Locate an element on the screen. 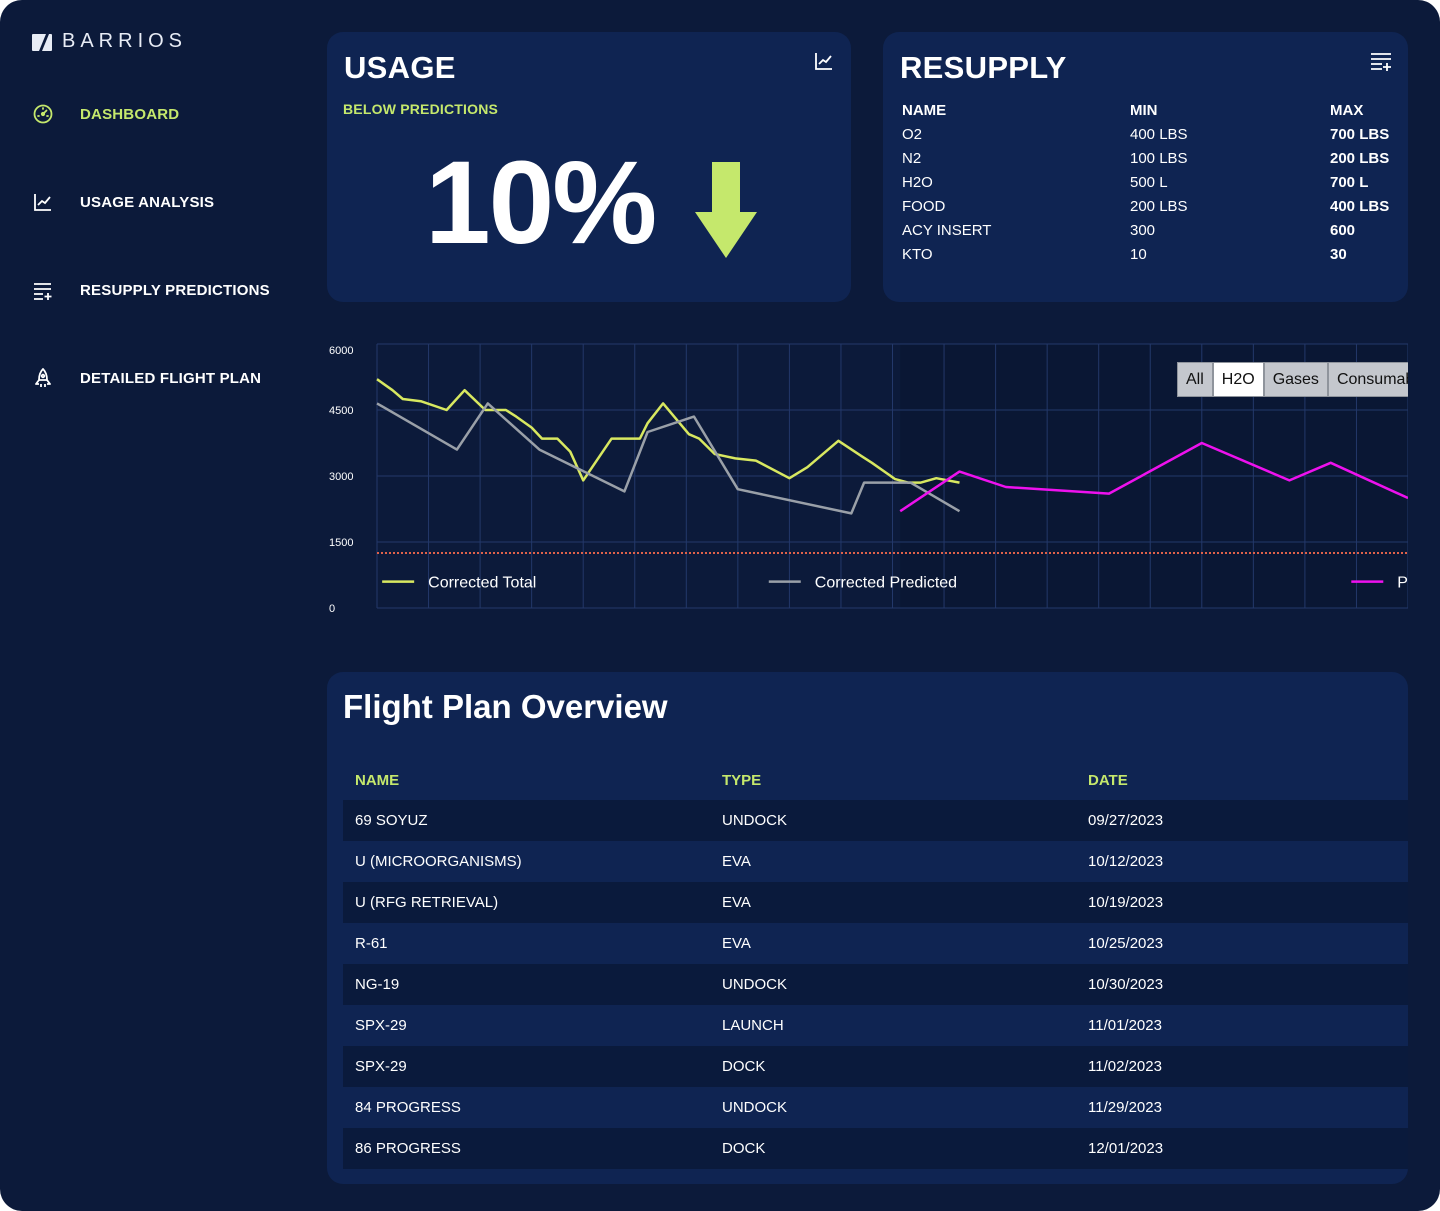 The height and width of the screenshot is (1211, 1440). y-tick-label: 0 is located at coordinates (332, 609).